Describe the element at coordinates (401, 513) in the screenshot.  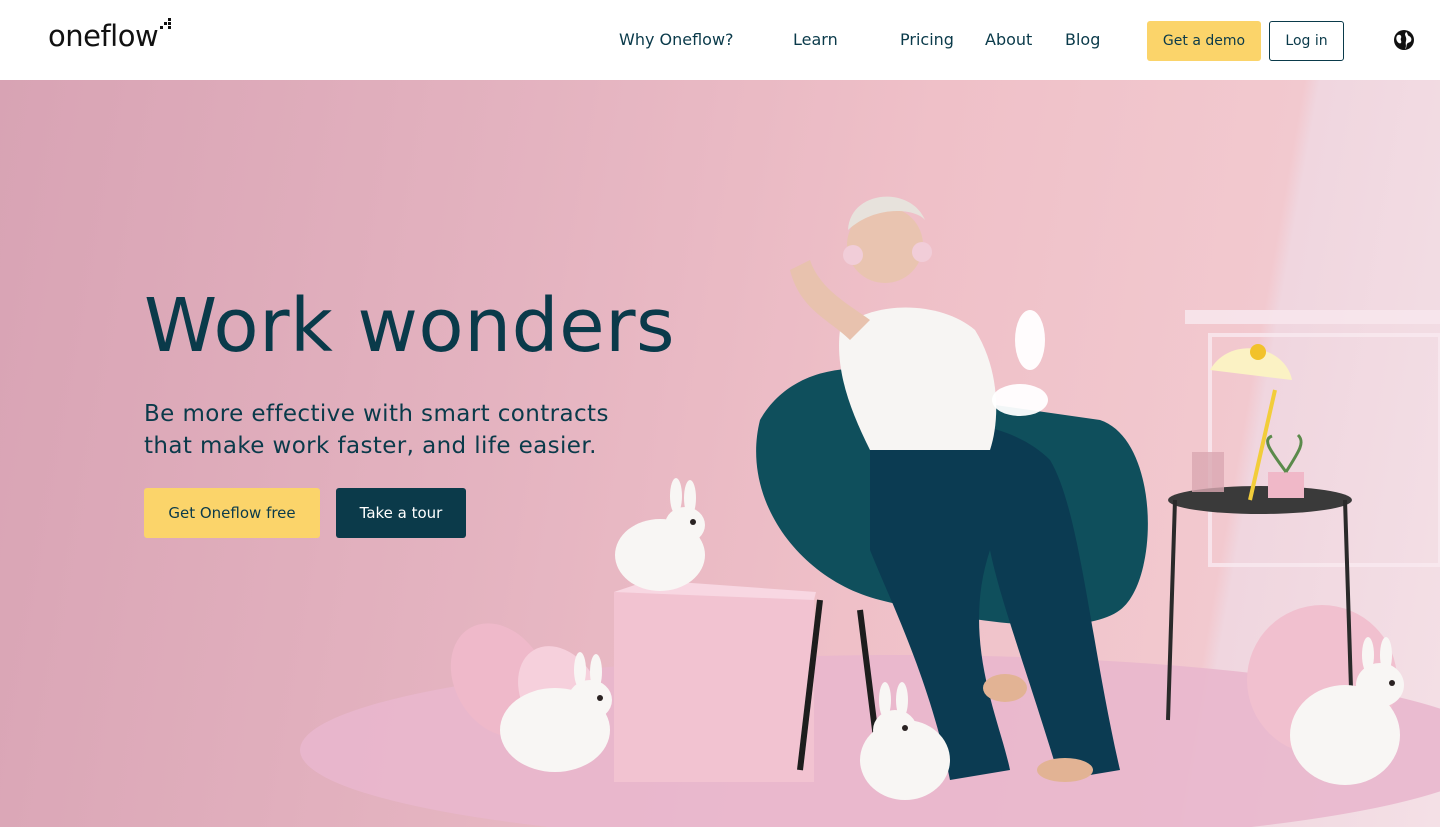
I see `take-a-tour-button: Take a tour` at that location.